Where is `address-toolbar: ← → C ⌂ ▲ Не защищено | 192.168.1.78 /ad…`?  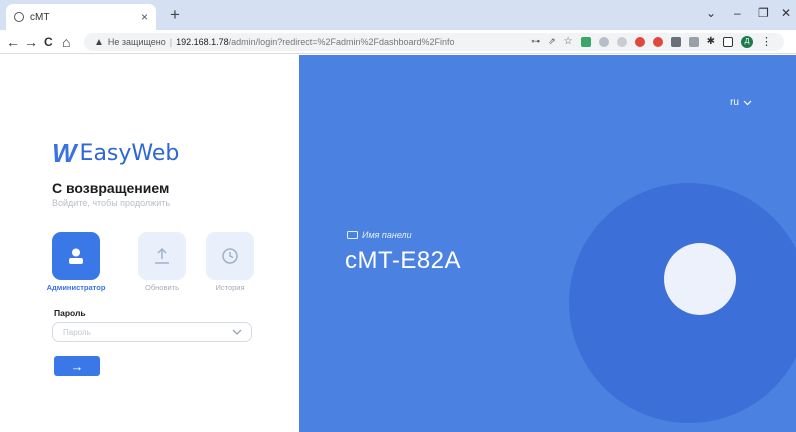
address-toolbar: ← → C ⌂ ▲ Не защищено | 192.168.1.78 /ad… is located at coordinates (398, 42).